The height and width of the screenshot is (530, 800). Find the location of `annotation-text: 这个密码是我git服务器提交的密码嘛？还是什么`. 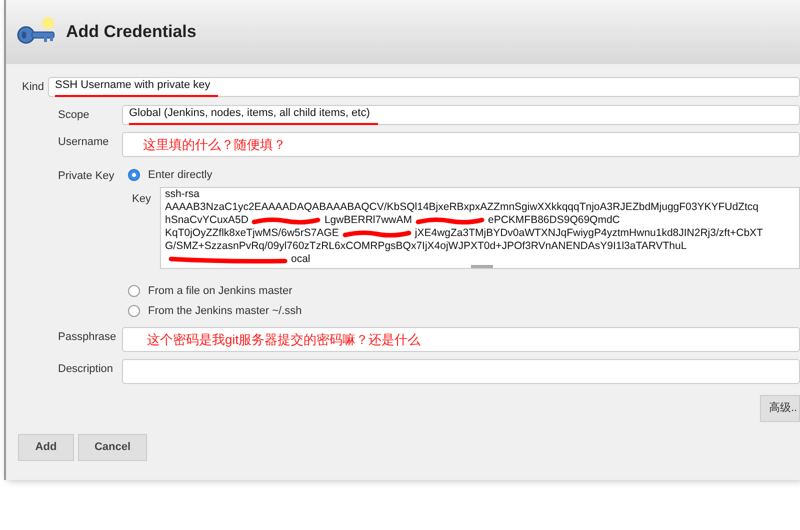

annotation-text: 这个密码是我git服务器提交的密码嘛？还是什么 is located at coordinates (284, 339).